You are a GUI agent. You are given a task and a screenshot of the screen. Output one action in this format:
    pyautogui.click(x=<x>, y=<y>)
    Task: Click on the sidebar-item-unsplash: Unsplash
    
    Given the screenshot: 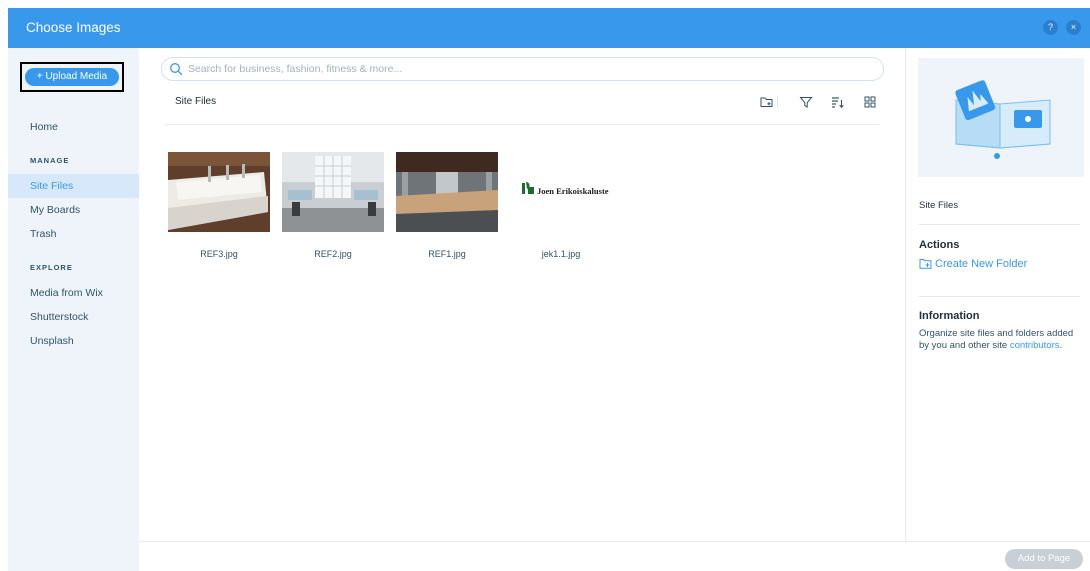 What is the action you would take?
    pyautogui.click(x=73, y=341)
    